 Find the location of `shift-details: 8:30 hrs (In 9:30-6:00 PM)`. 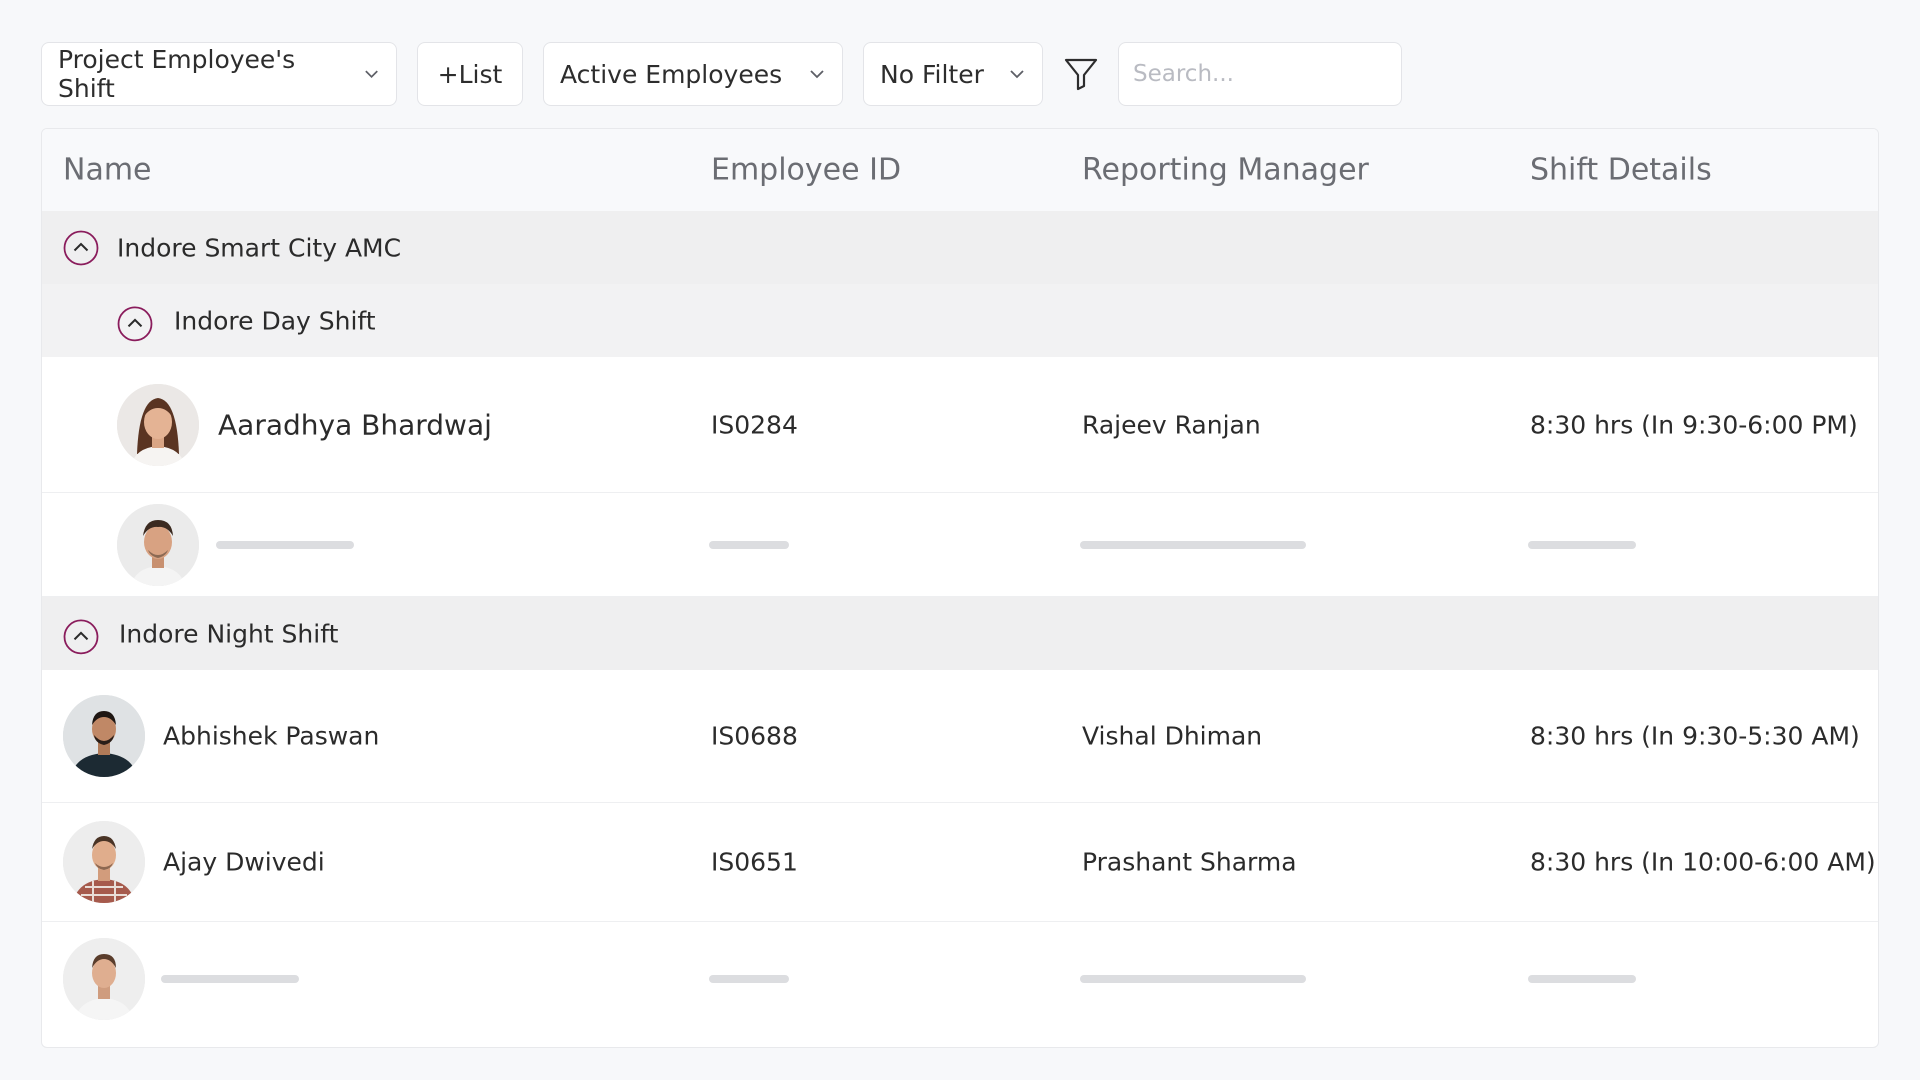

shift-details: 8:30 hrs (In 9:30-6:00 PM) is located at coordinates (1694, 424).